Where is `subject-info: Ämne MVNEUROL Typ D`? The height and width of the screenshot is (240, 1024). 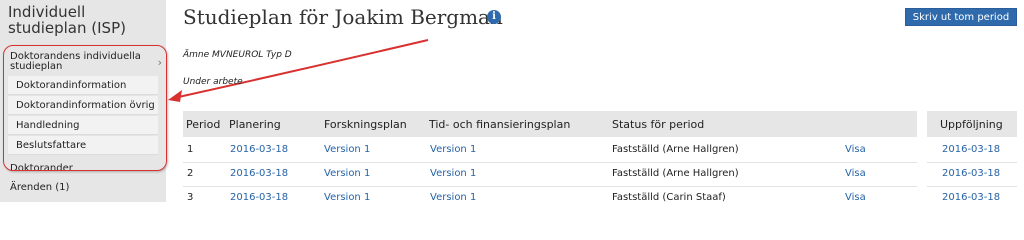 subject-info: Ämne MVNEUROL Typ D is located at coordinates (237, 55).